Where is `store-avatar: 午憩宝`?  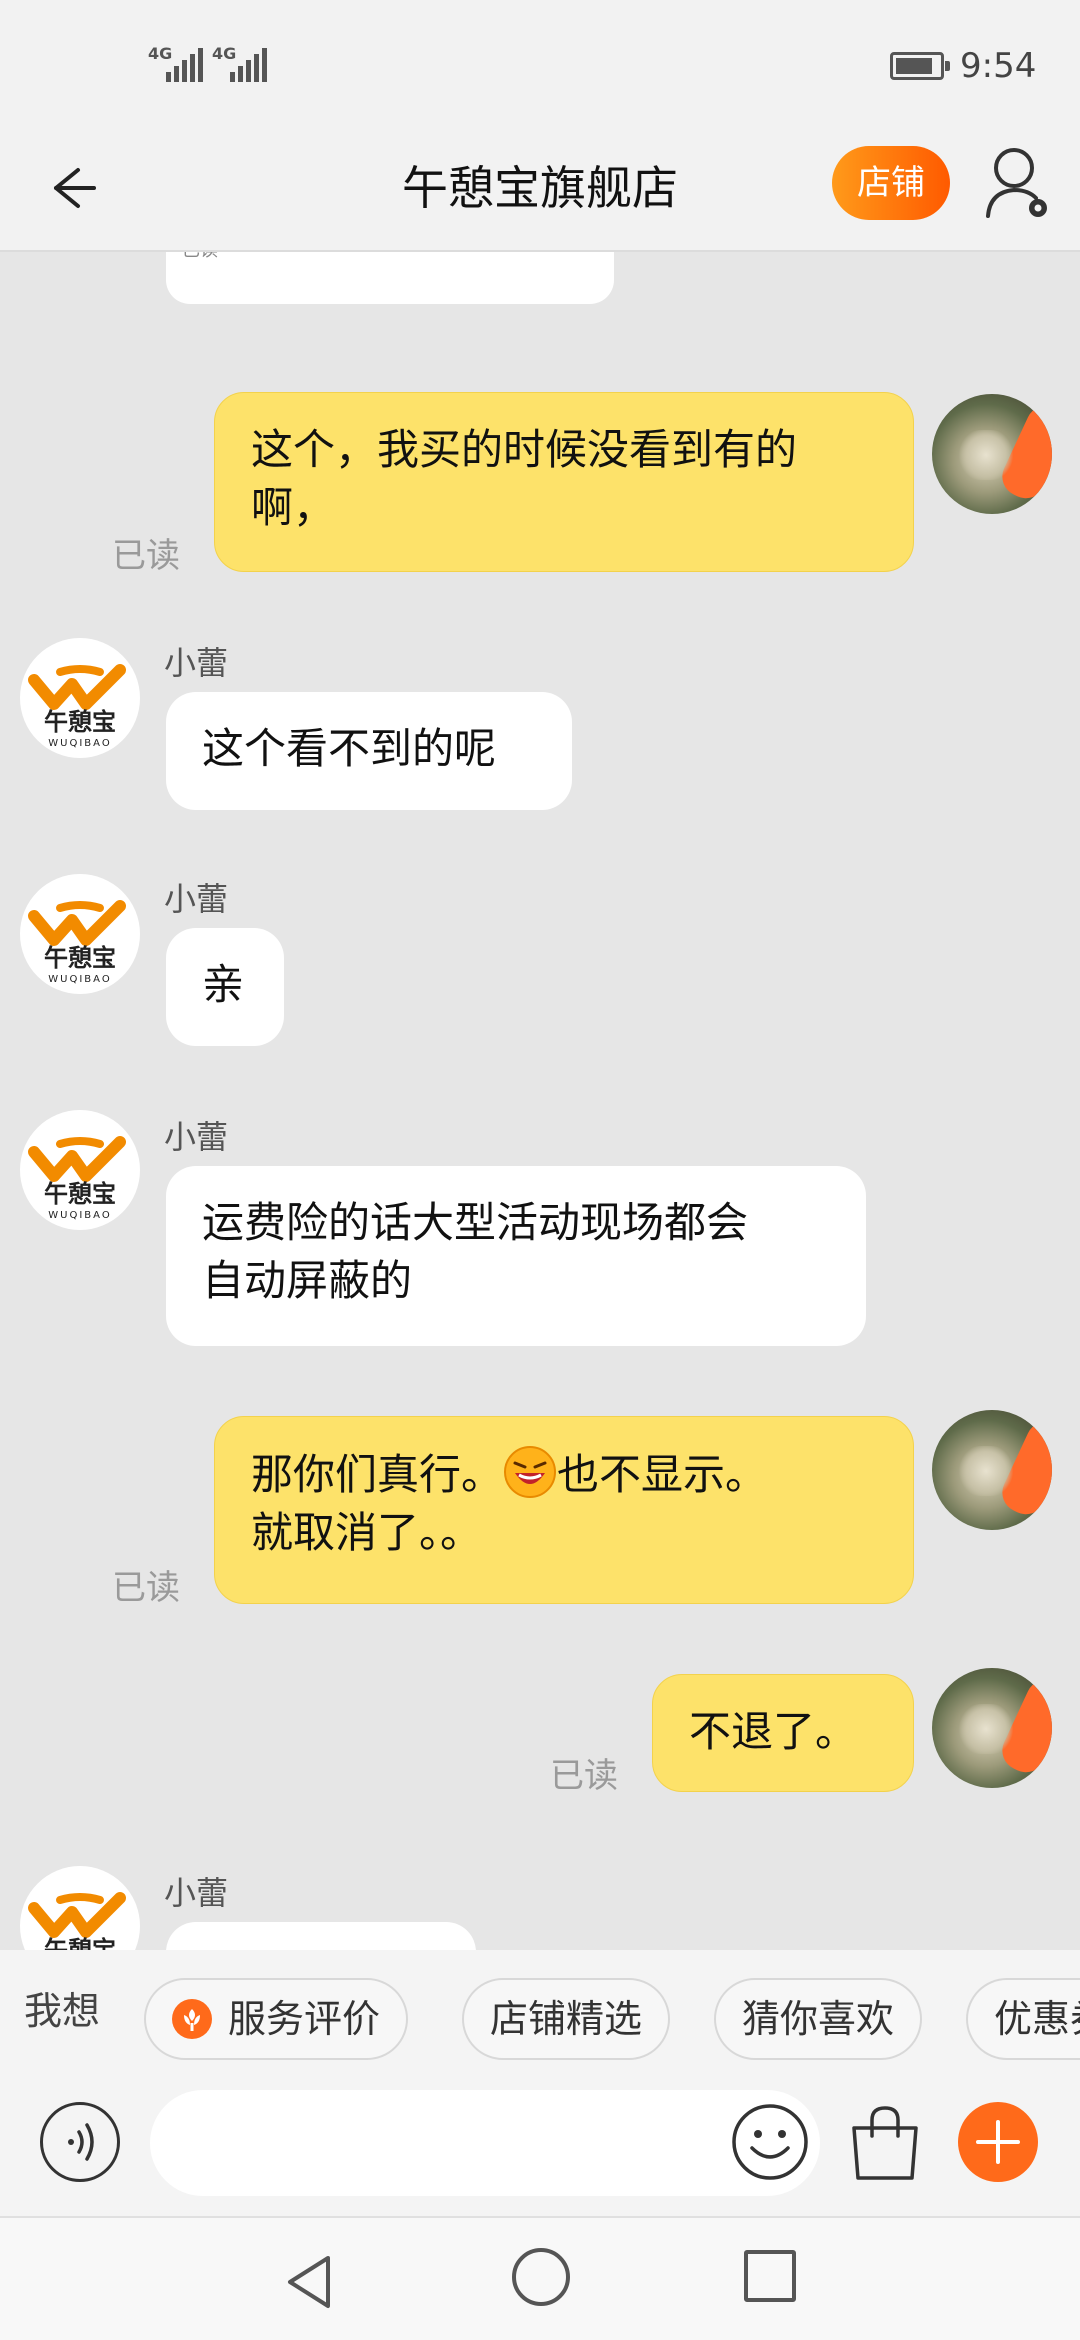 store-avatar: 午憩宝 is located at coordinates (80, 1908).